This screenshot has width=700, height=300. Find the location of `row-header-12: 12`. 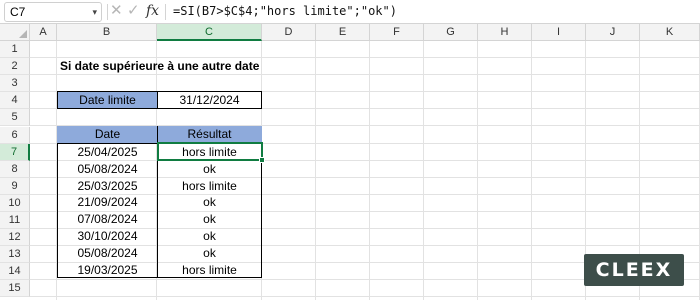

row-header-12: 12 is located at coordinates (15, 237).